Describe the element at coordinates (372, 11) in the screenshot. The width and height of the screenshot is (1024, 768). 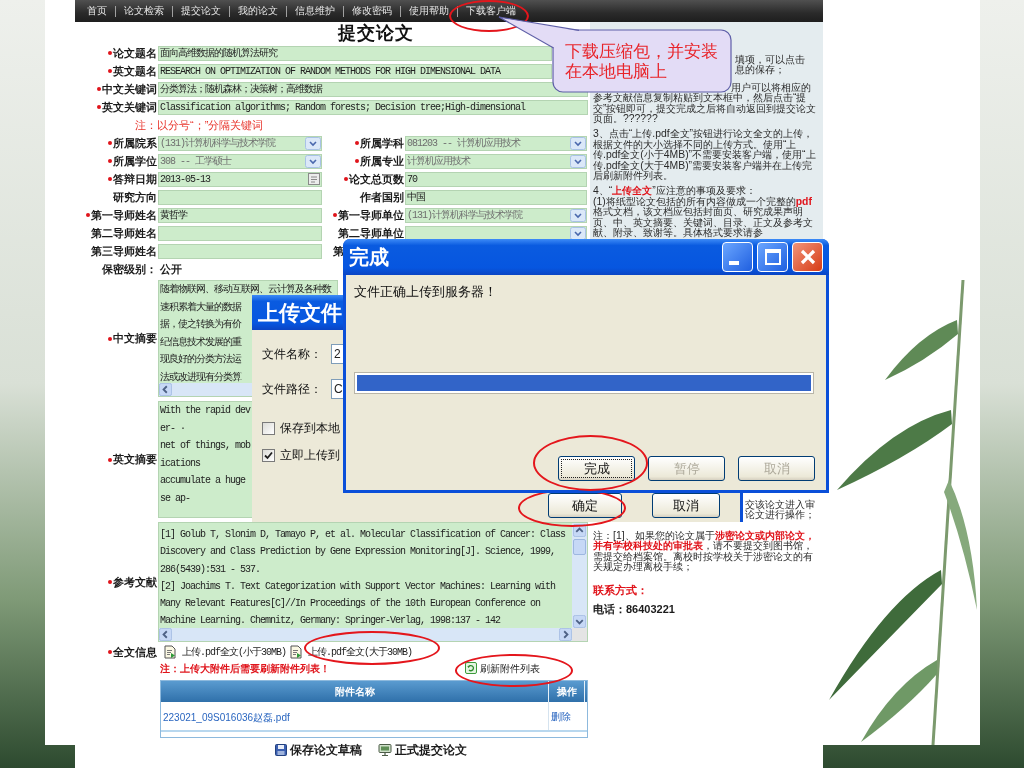
I see `nav-link: 修改密码` at that location.